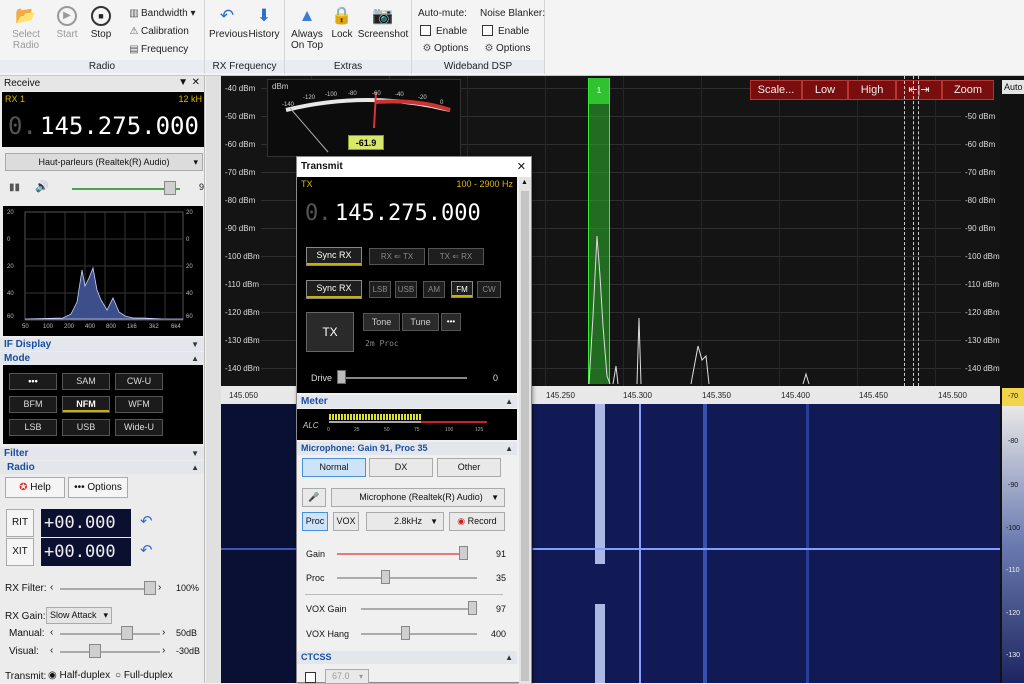 Image resolution: width=1024 pixels, height=684 pixels. Describe the element at coordinates (525, 436) in the screenshot. I see `scroll-thumb` at that location.